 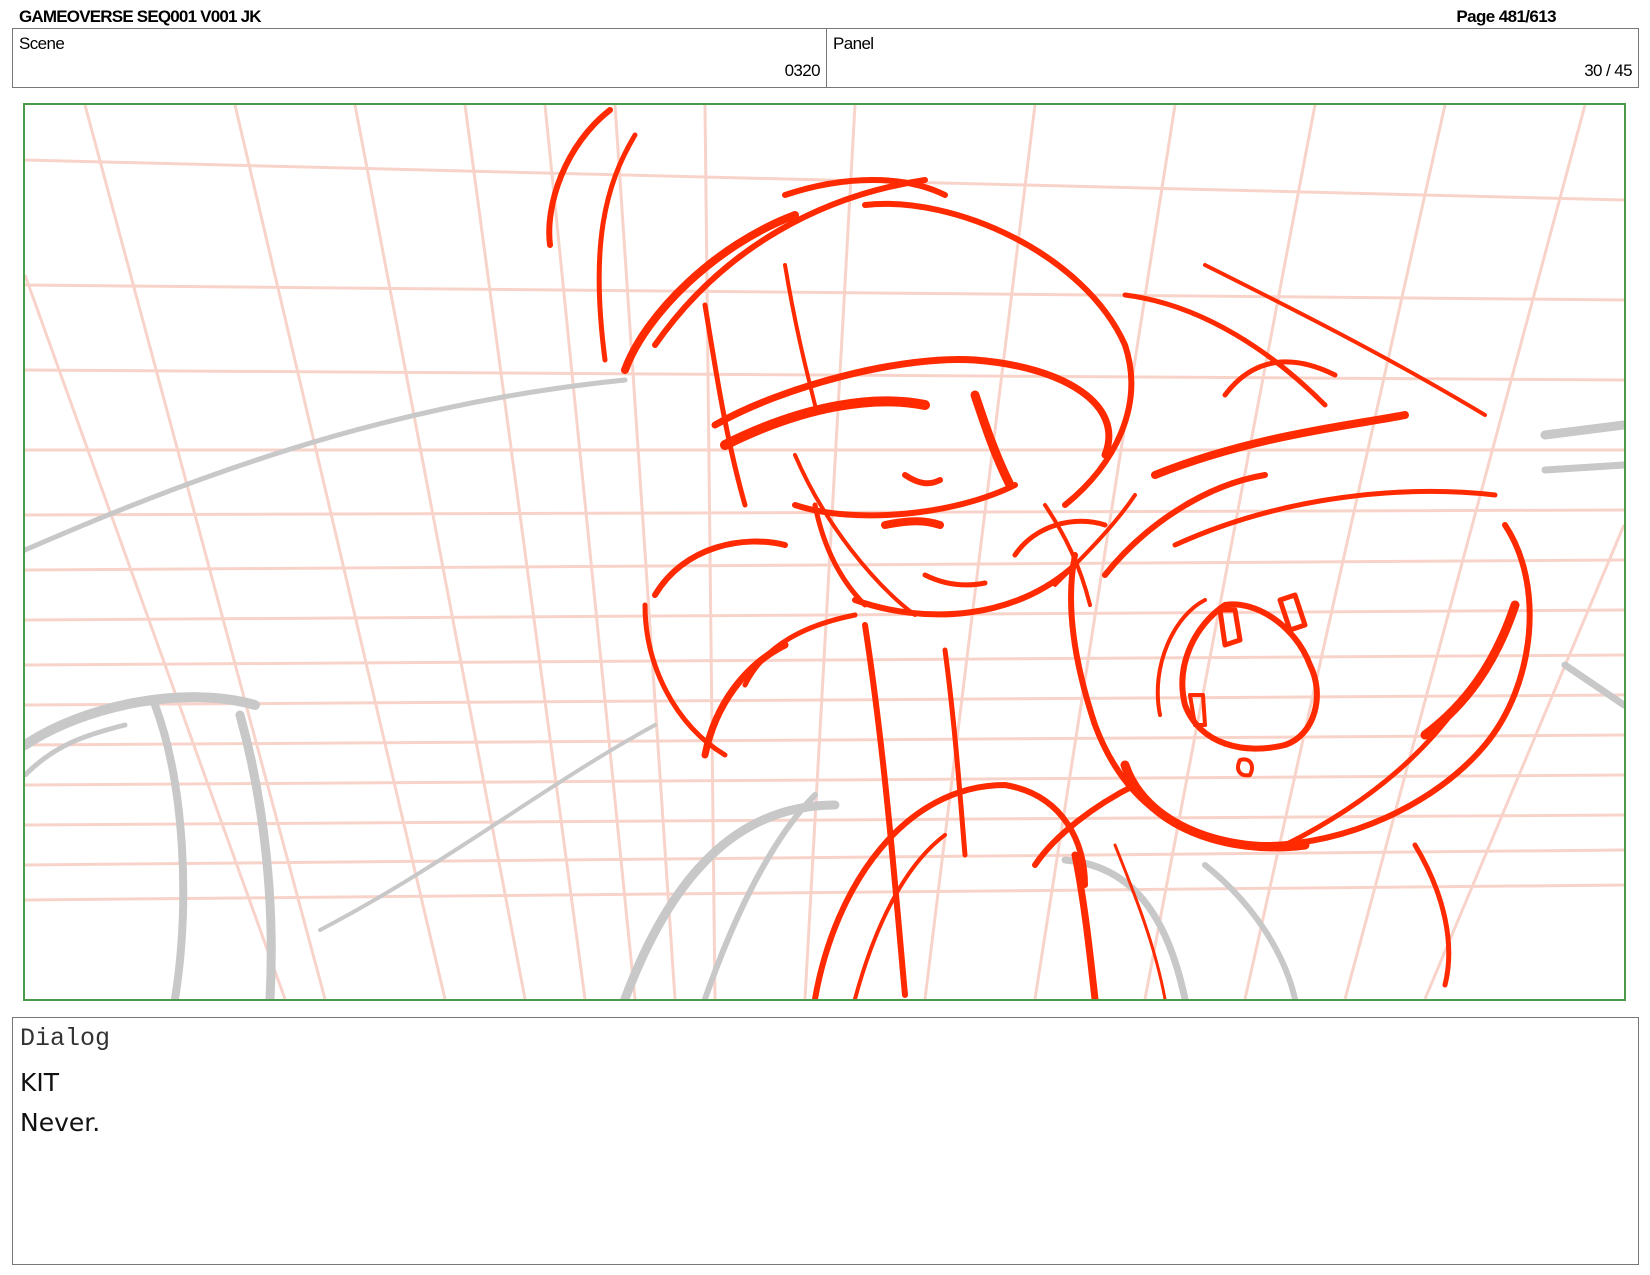 I want to click on page-number: Page 481/613, so click(x=1506, y=16).